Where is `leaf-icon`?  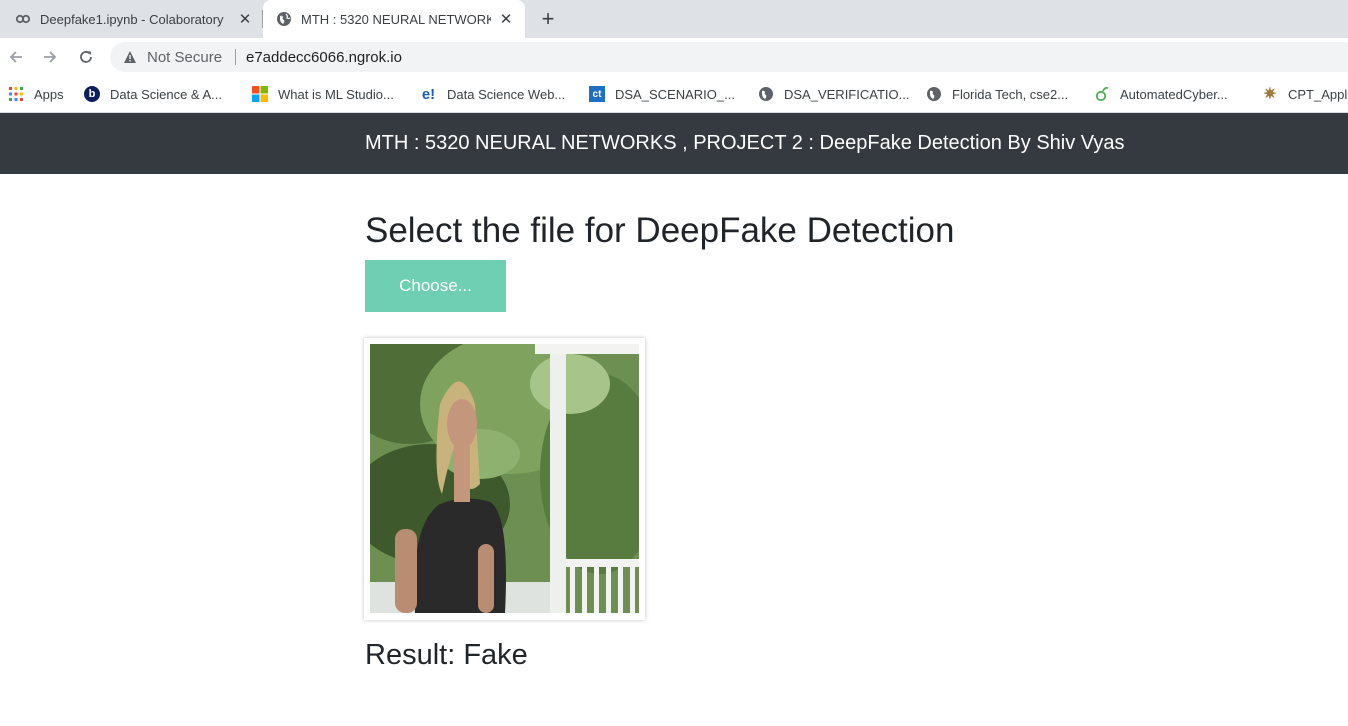 leaf-icon is located at coordinates (1102, 94).